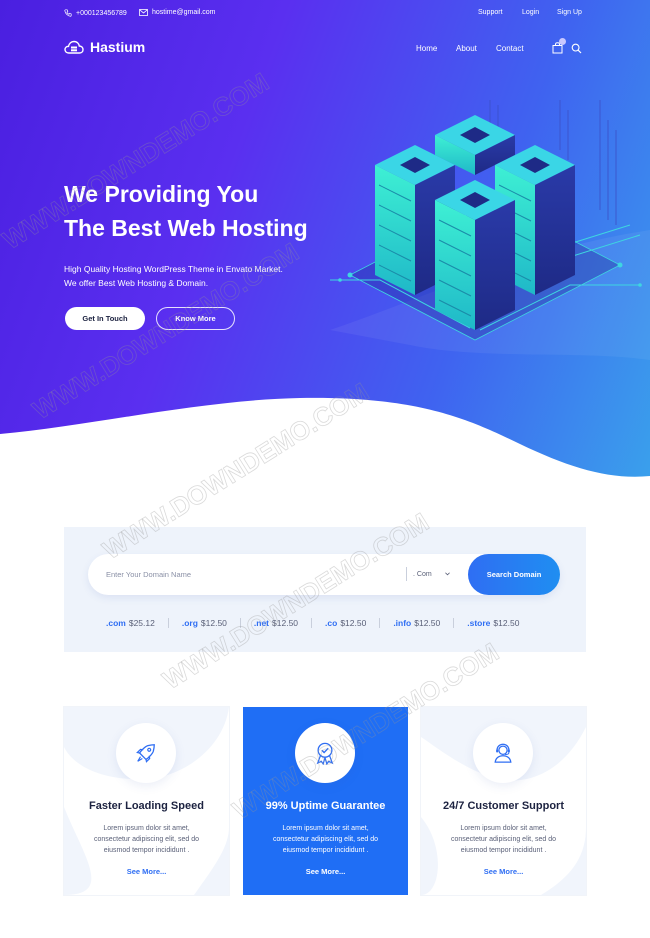 This screenshot has width=650, height=938. Describe the element at coordinates (118, 47) in the screenshot. I see `brand-name: Hastium` at that location.